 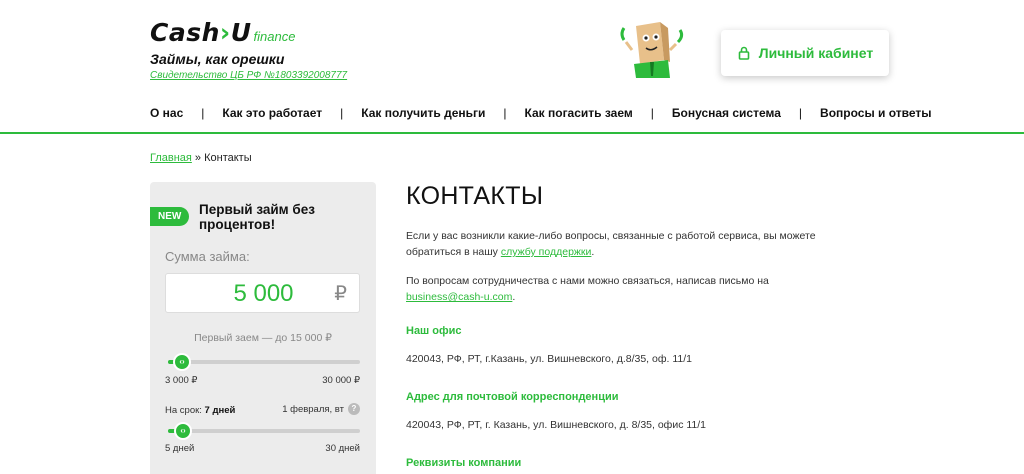 What do you see at coordinates (354, 409) in the screenshot?
I see `help-icon: ?` at bounding box center [354, 409].